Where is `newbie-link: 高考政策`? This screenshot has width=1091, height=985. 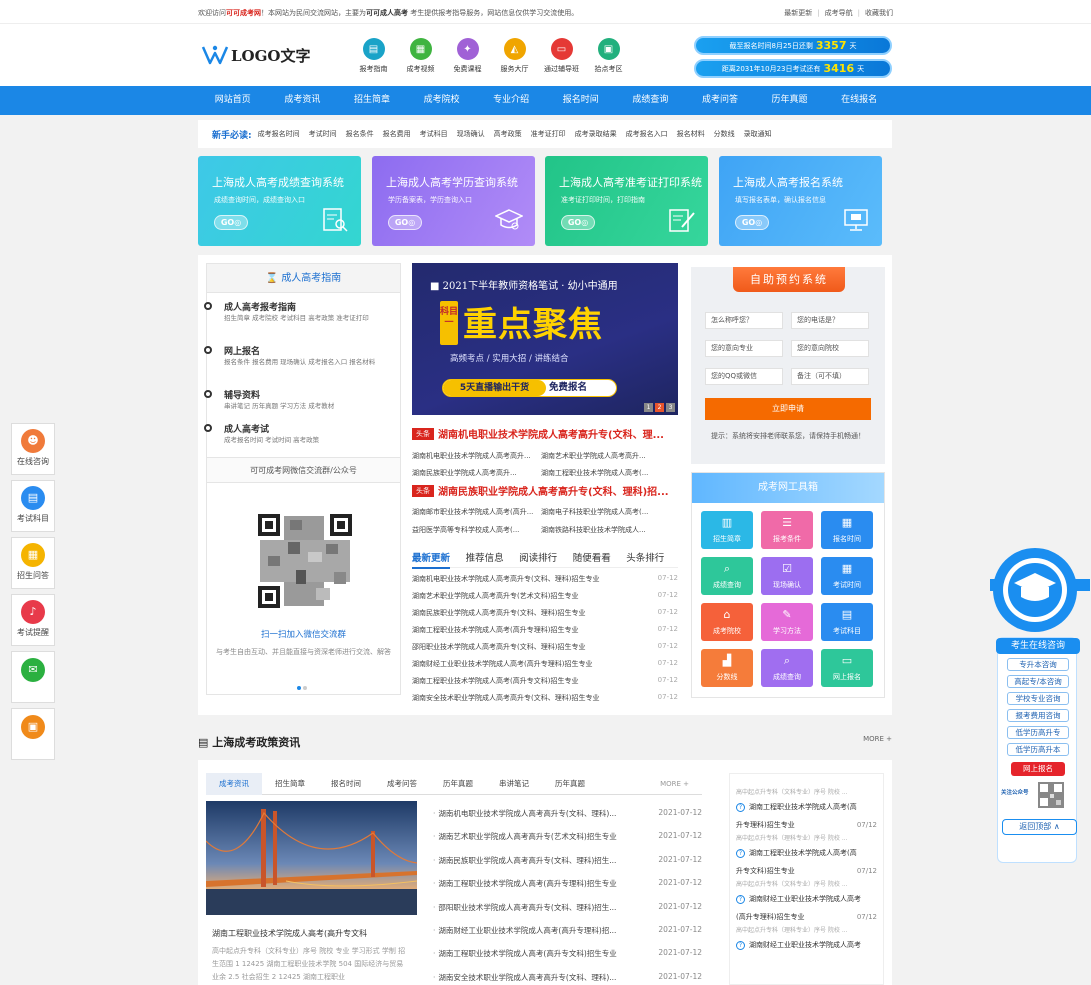
newbie-link: 高考政策 is located at coordinates (508, 134).